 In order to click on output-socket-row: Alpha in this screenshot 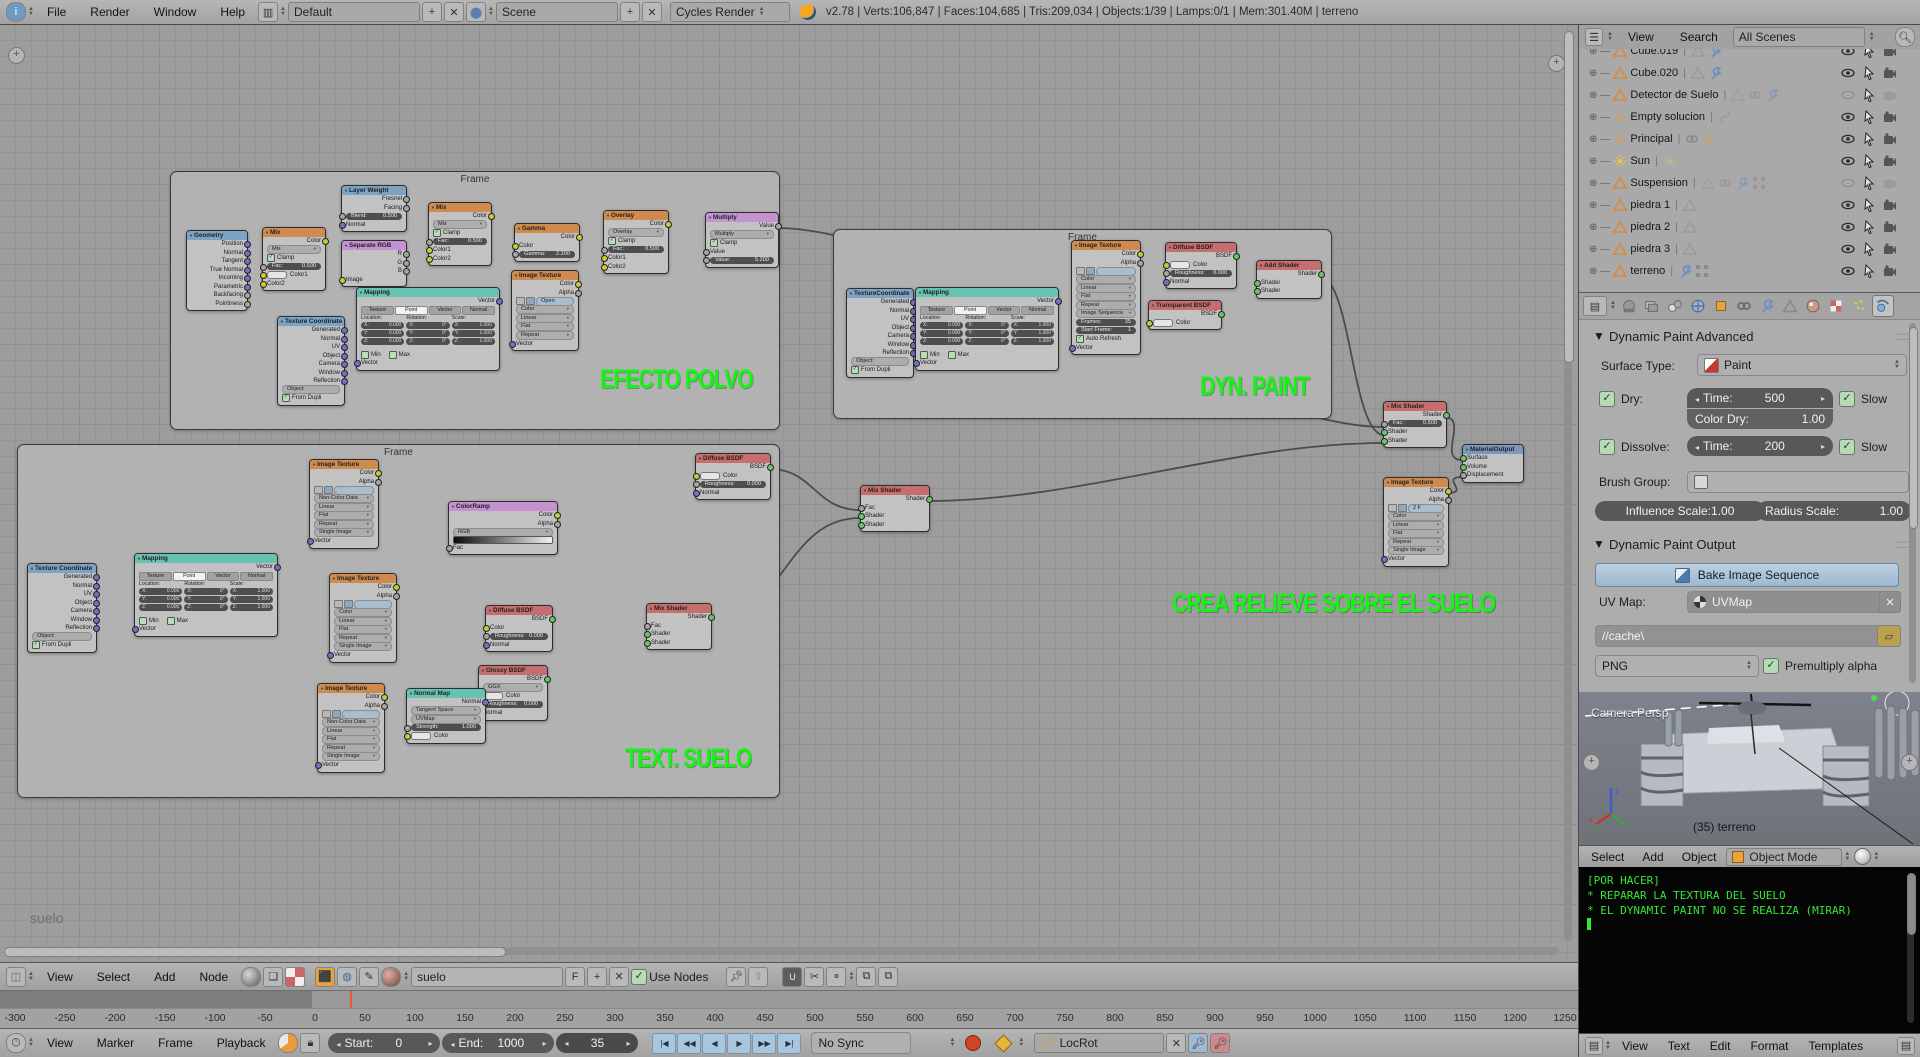, I will do `click(1418, 500)`.